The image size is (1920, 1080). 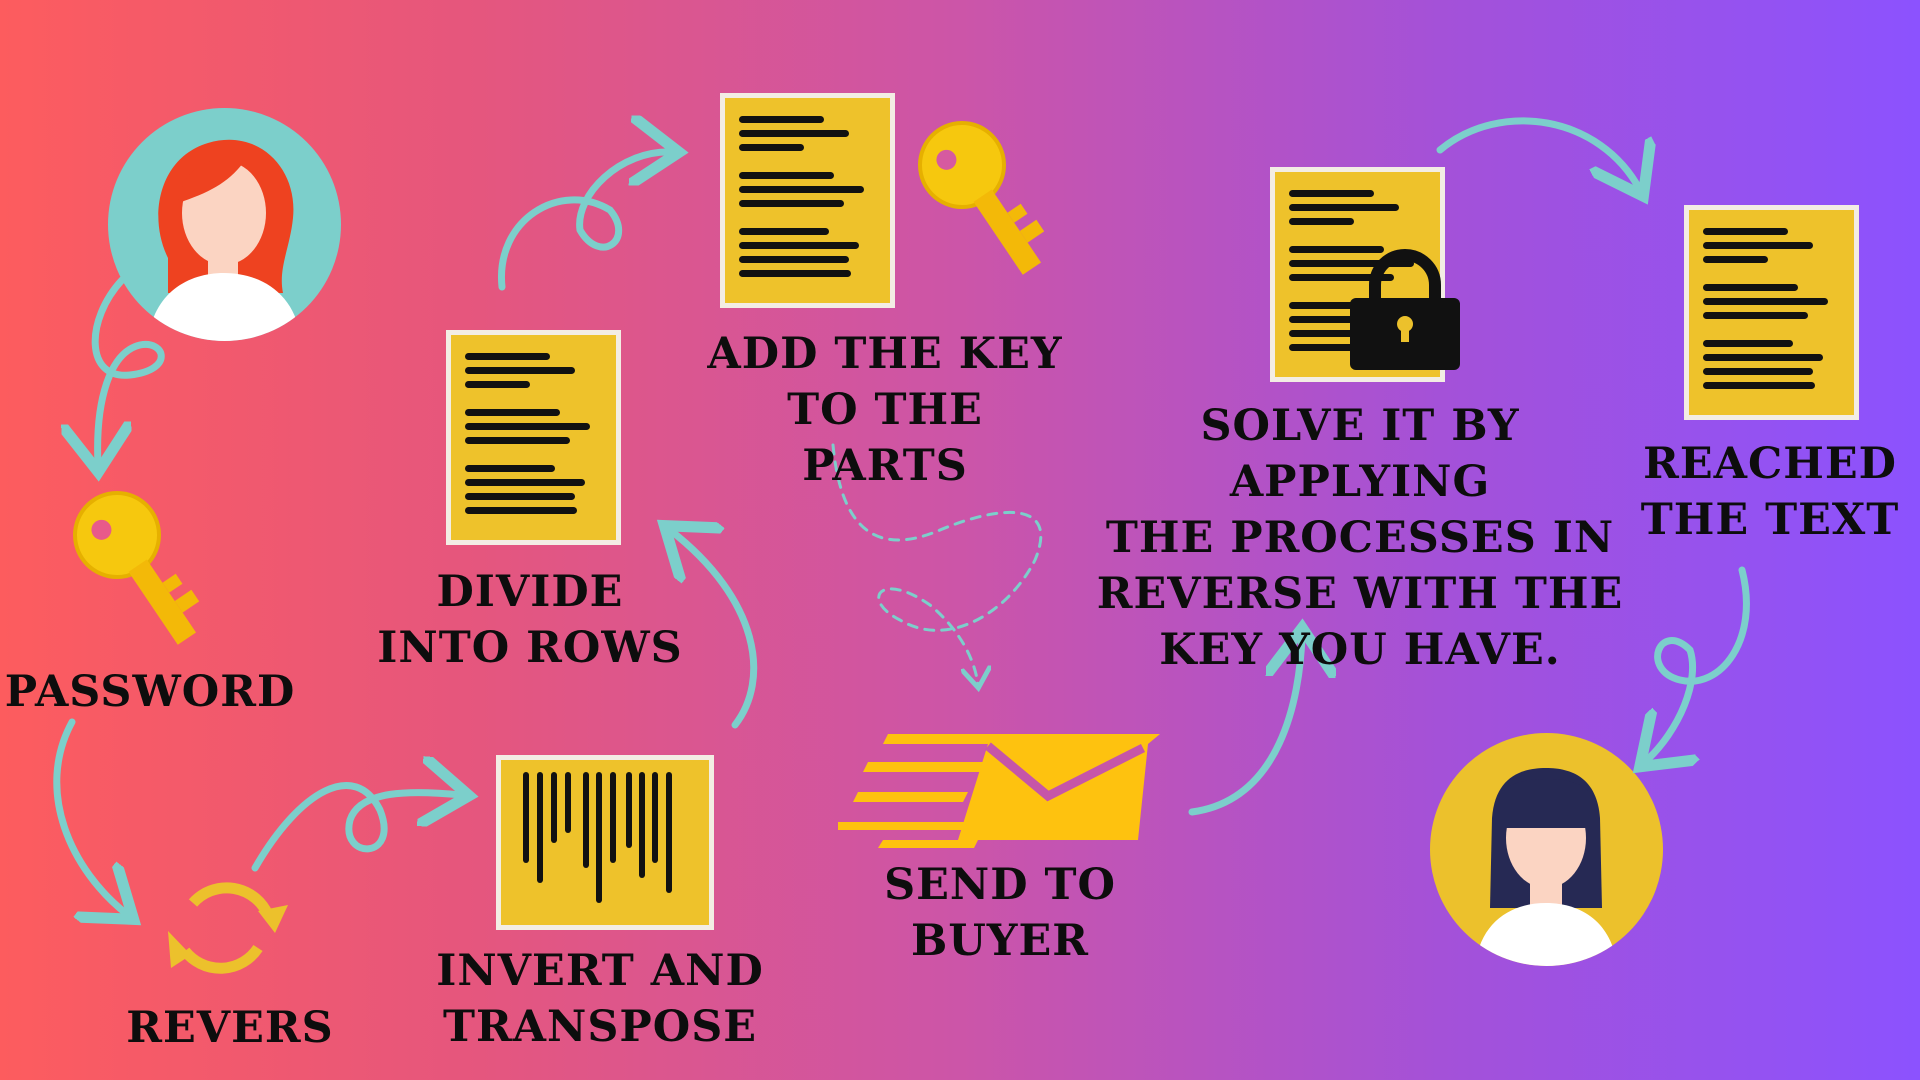 I want to click on step-label-send: SEND TO BUYER, so click(x=1000, y=913).